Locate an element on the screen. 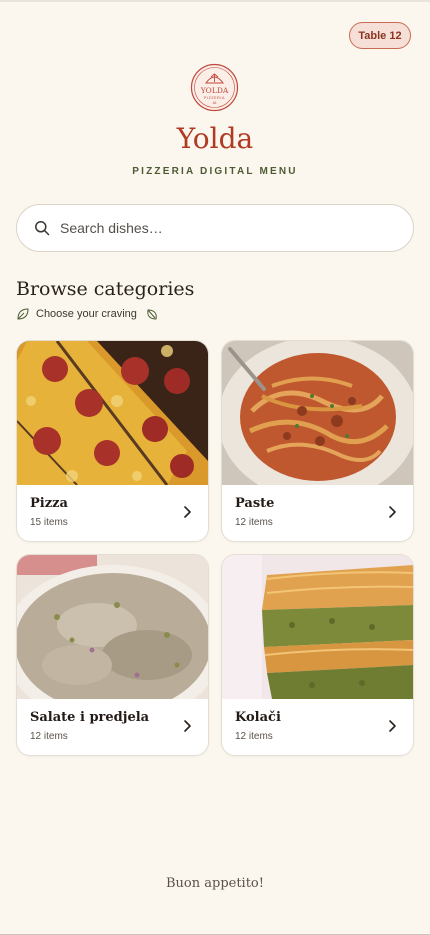 The height and width of the screenshot is (935, 430). category-card-salate: Salate i predjela 12 items is located at coordinates (112, 655).